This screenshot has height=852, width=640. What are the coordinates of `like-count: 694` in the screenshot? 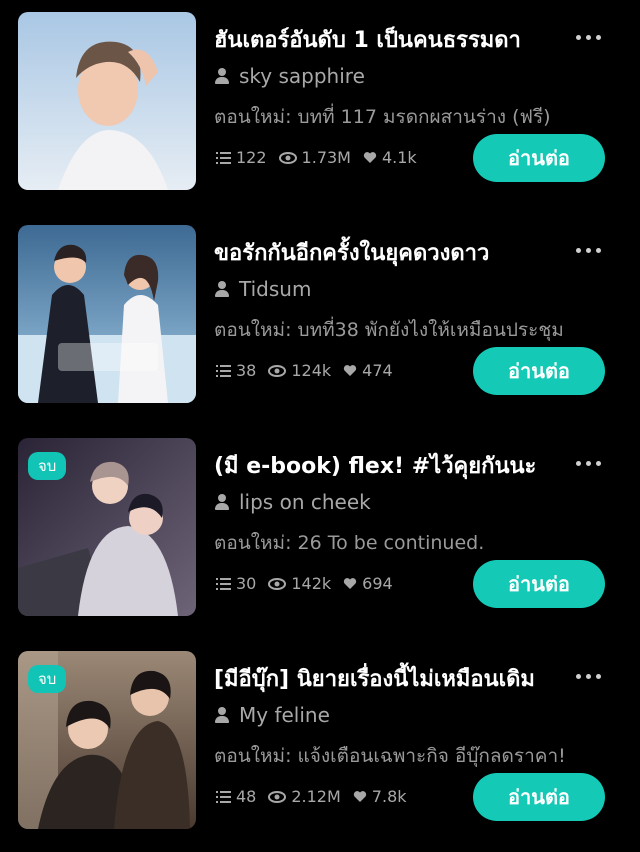 It's located at (368, 583).